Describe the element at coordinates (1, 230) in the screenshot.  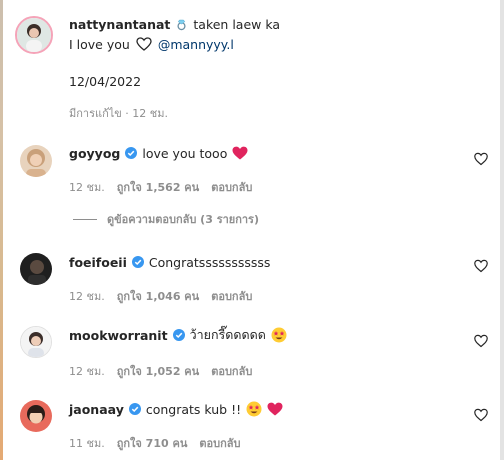
I see `background-strip` at that location.